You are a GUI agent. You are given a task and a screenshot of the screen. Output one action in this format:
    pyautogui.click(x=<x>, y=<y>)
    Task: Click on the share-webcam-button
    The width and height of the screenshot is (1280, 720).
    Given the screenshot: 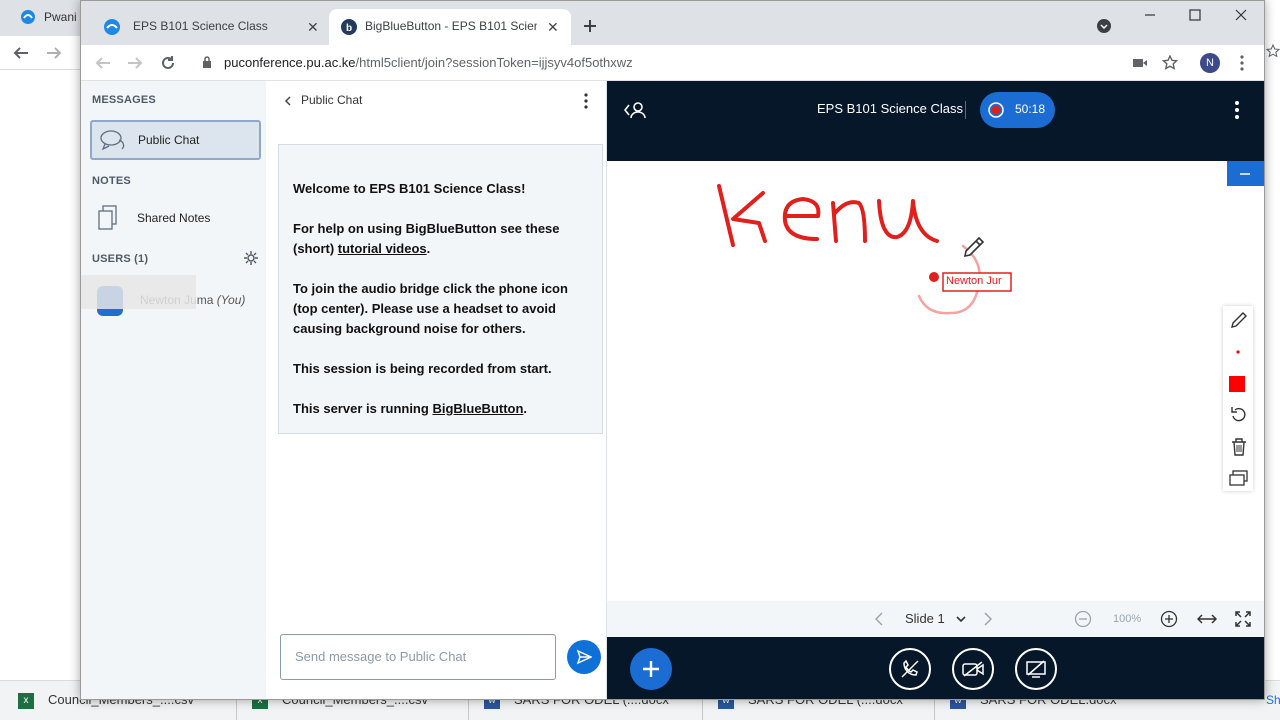 What is the action you would take?
    pyautogui.click(x=973, y=669)
    